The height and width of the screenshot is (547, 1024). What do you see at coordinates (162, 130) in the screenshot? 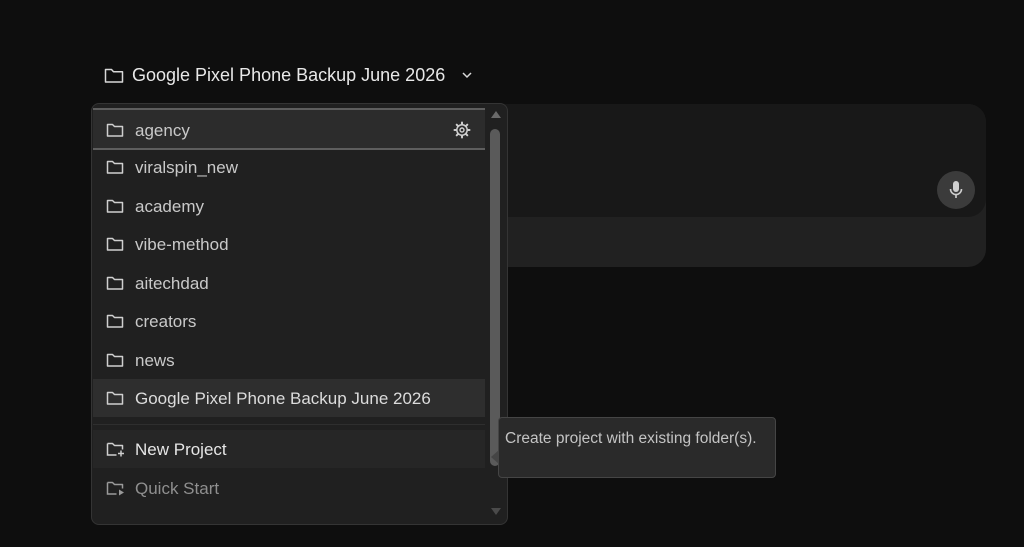
I see `project-item-label: agency` at bounding box center [162, 130].